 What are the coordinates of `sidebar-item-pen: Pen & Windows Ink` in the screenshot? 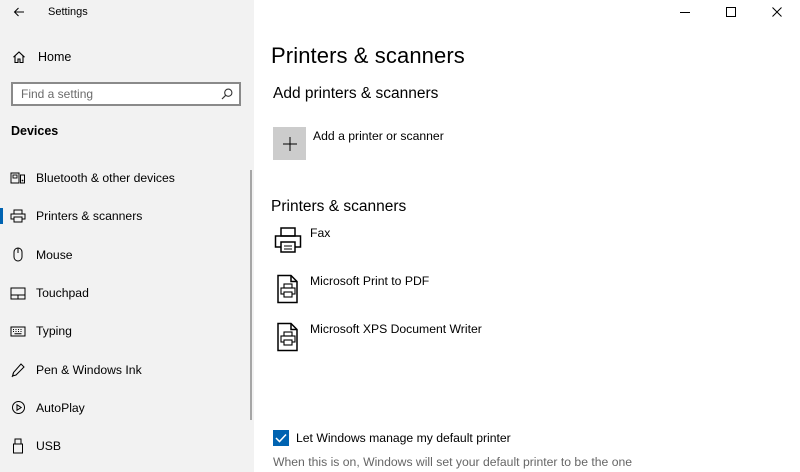 It's located at (127, 369).